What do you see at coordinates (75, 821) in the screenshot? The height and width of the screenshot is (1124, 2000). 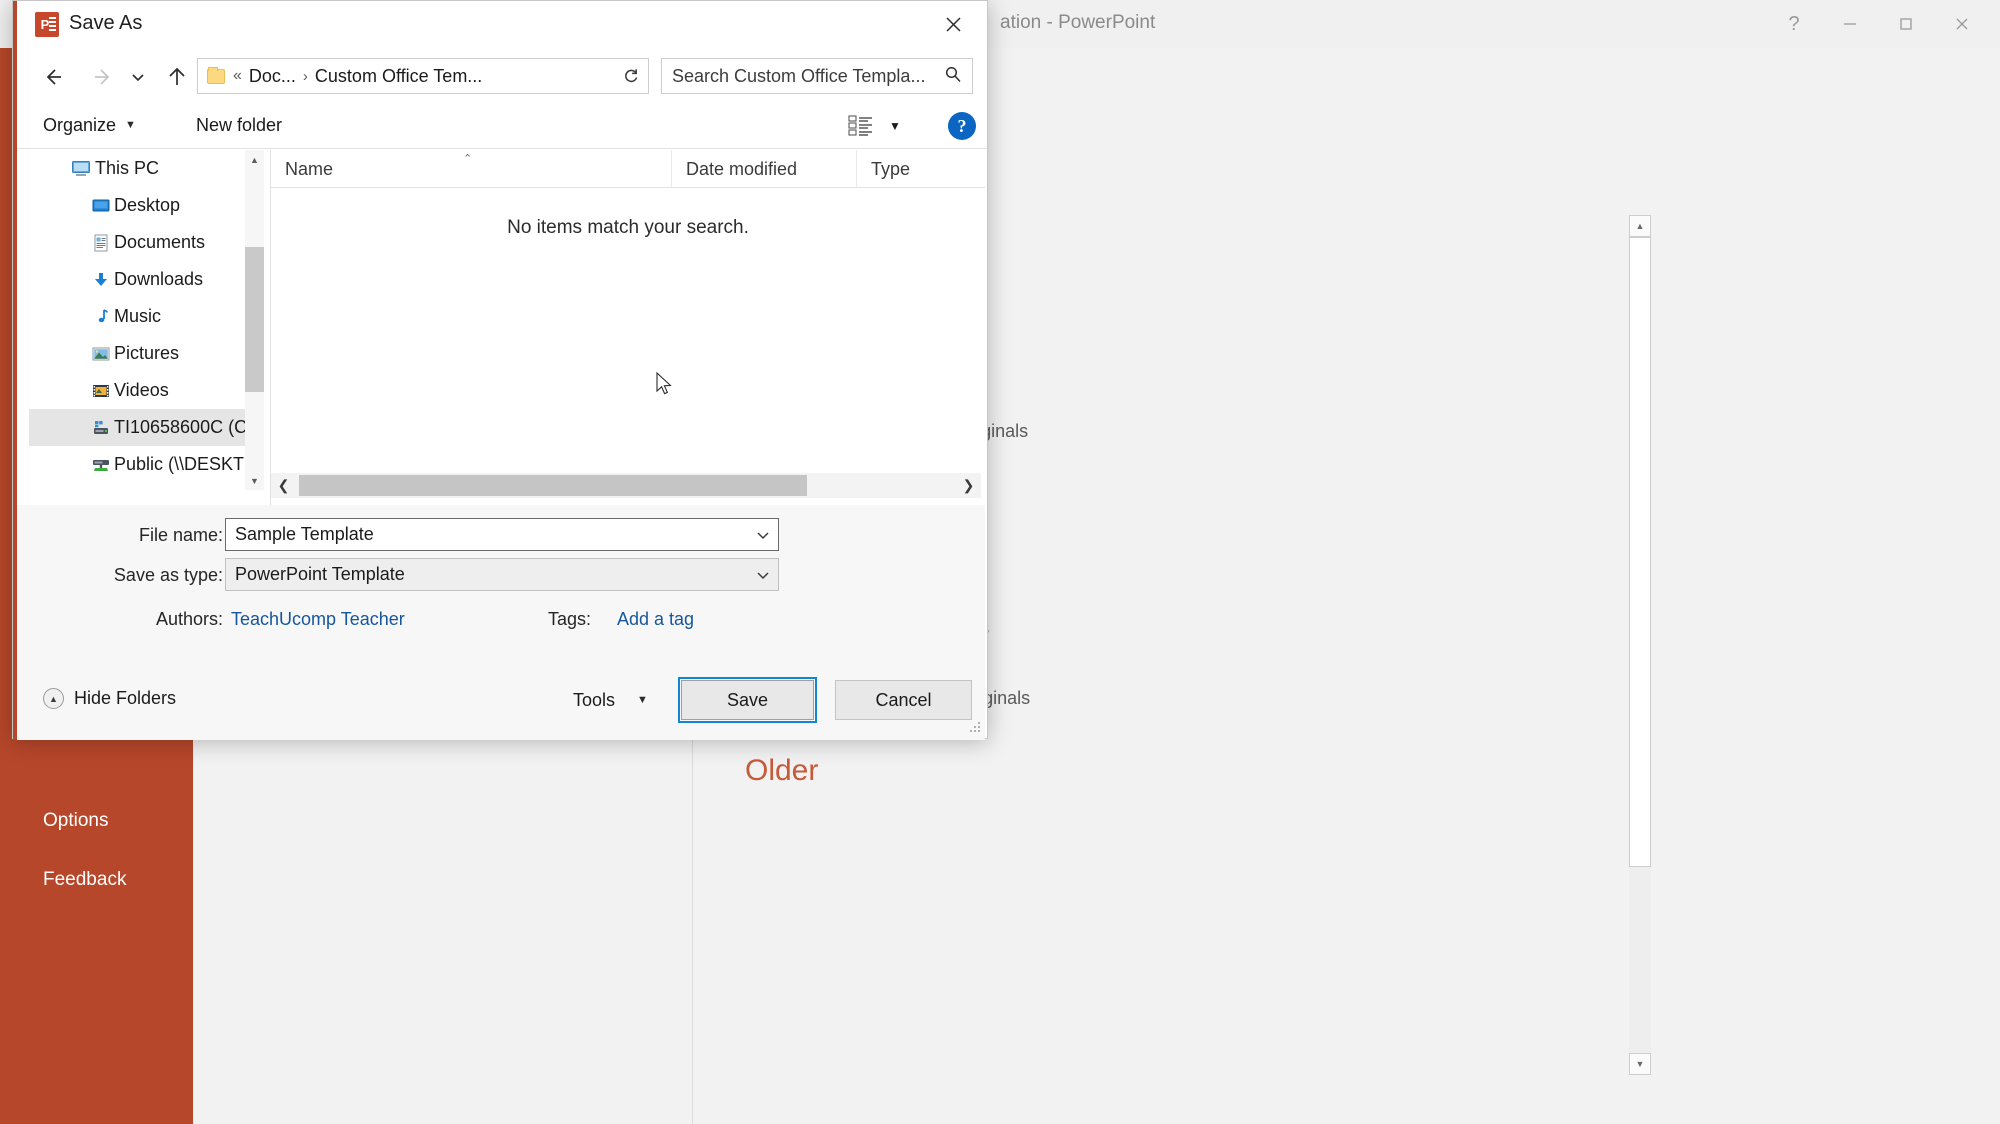 I see `rail-item-options: Options` at bounding box center [75, 821].